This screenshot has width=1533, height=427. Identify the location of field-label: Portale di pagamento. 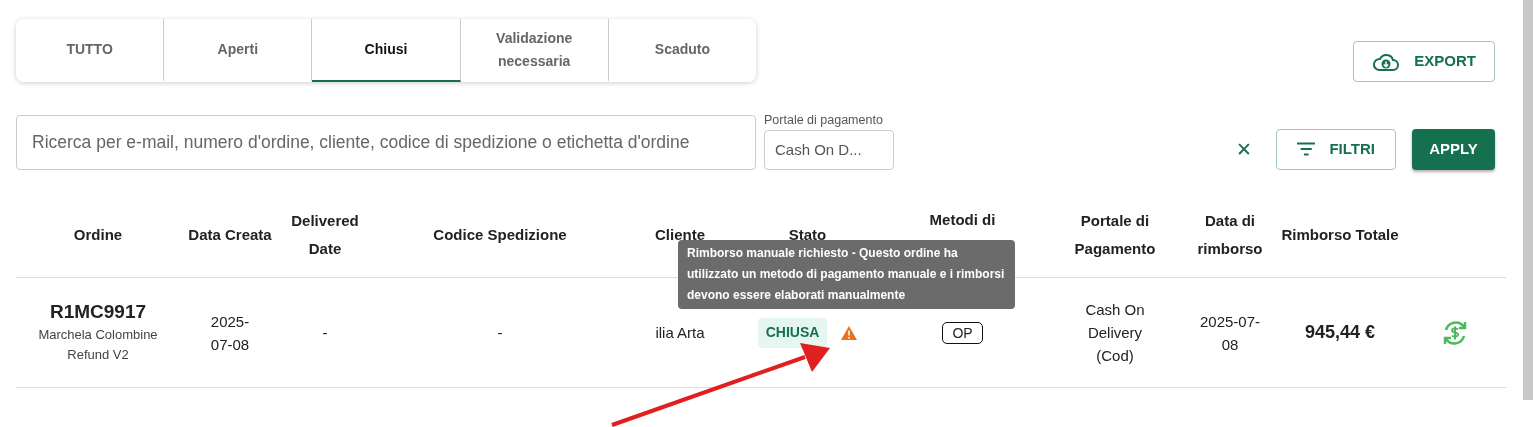
(824, 120).